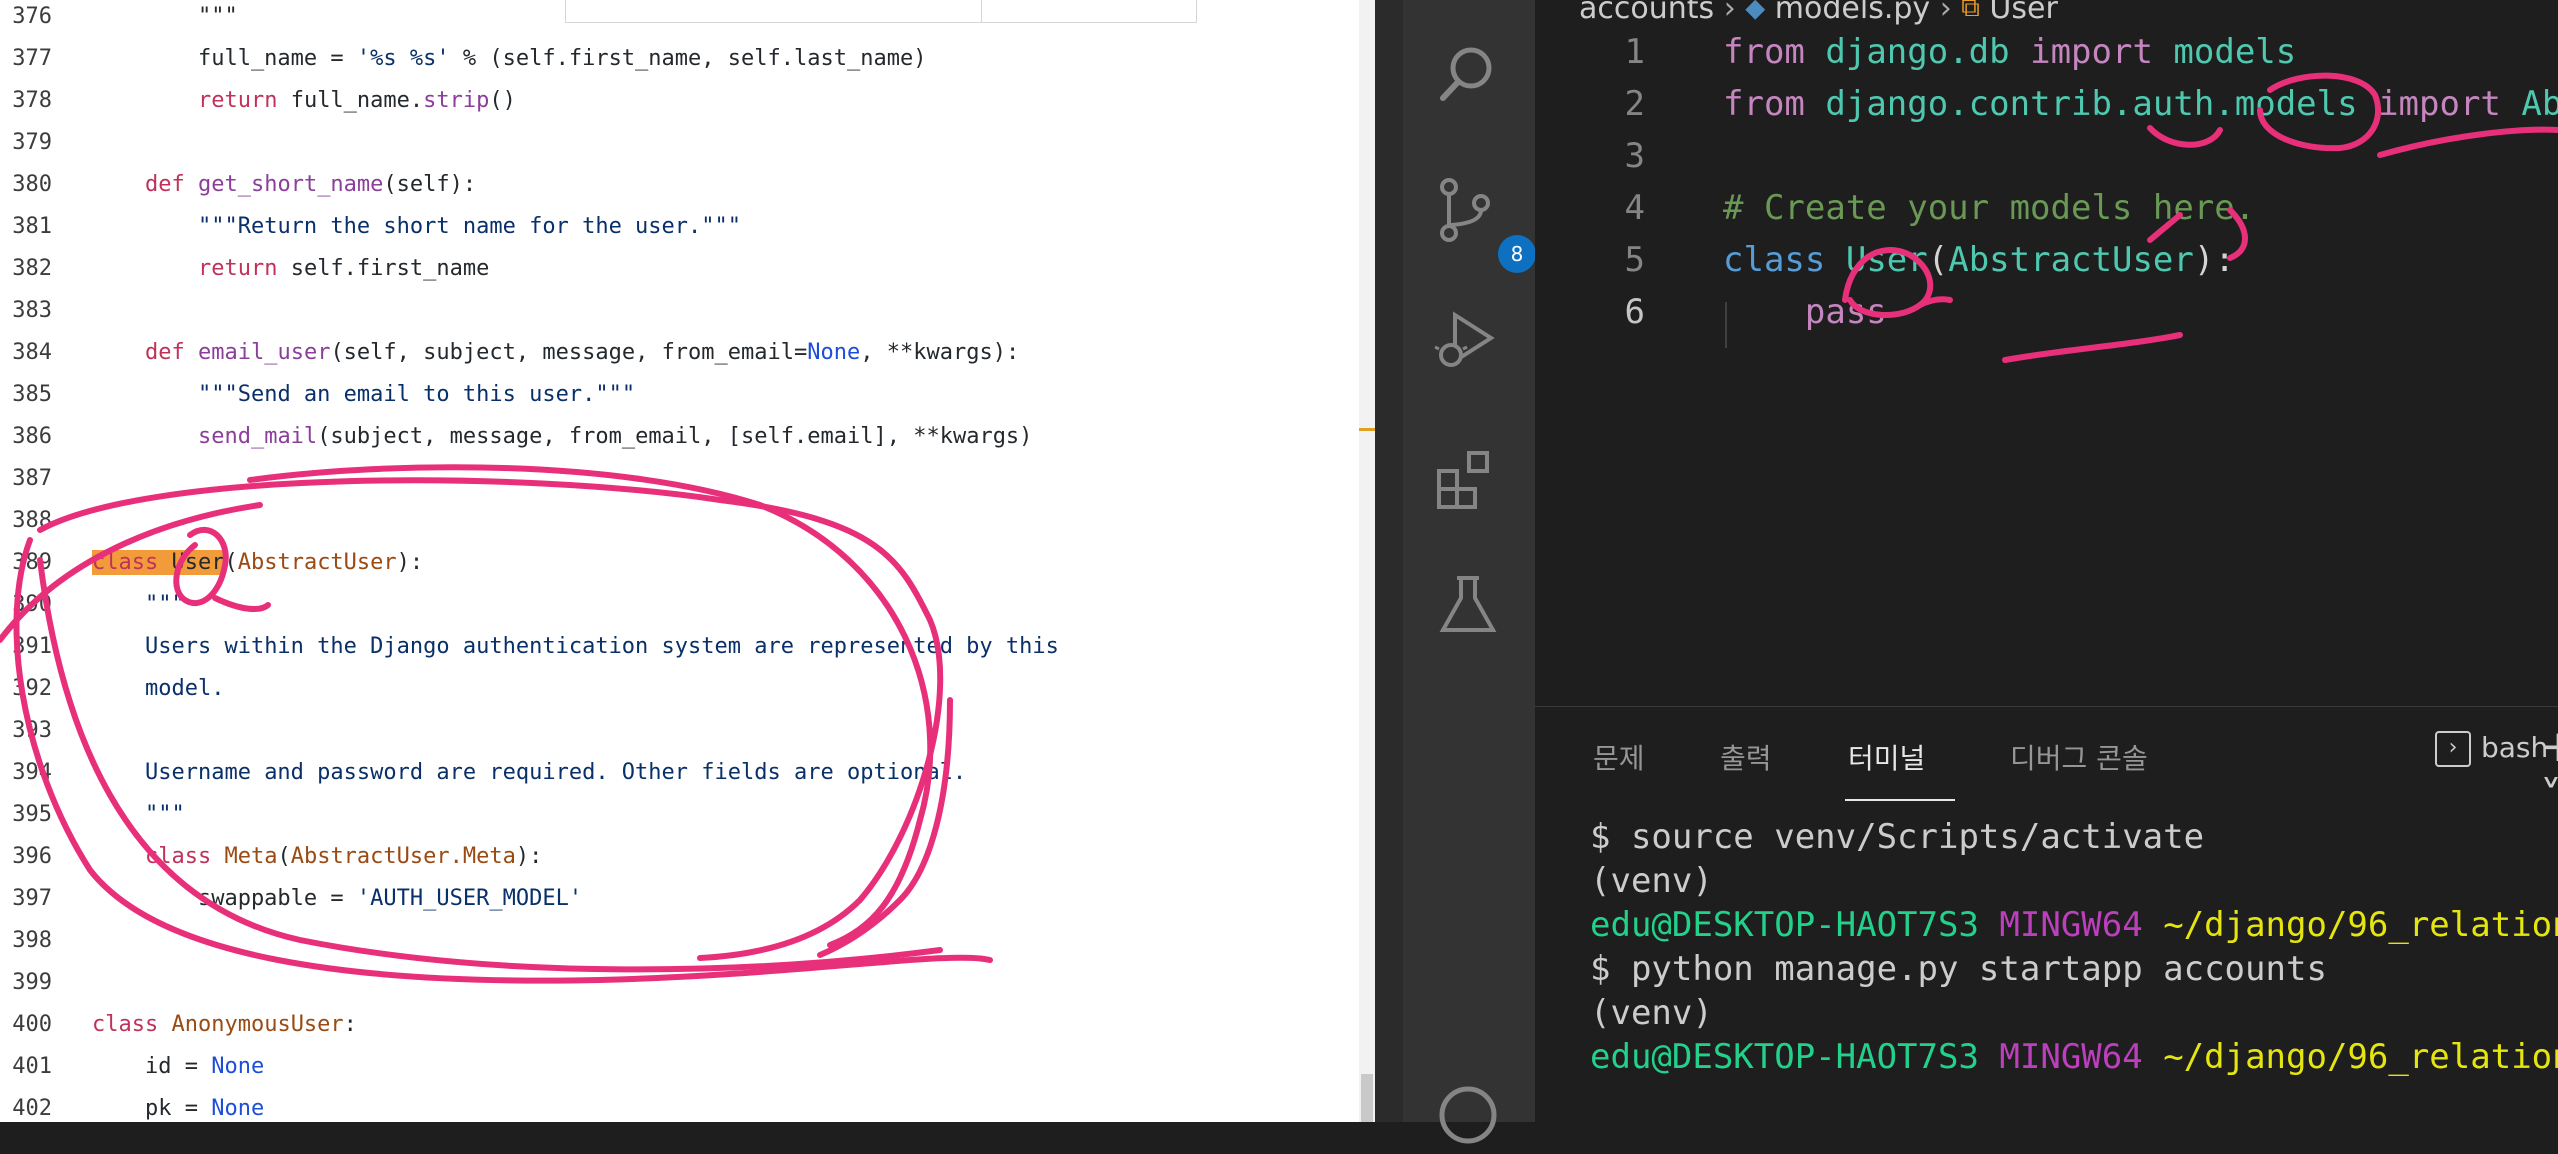 The image size is (2558, 1154). What do you see at coordinates (32, 646) in the screenshot?
I see `line-number: 391` at bounding box center [32, 646].